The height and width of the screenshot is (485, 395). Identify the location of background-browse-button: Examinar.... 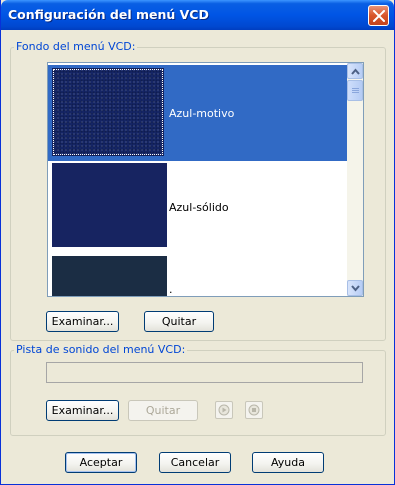
(82, 321).